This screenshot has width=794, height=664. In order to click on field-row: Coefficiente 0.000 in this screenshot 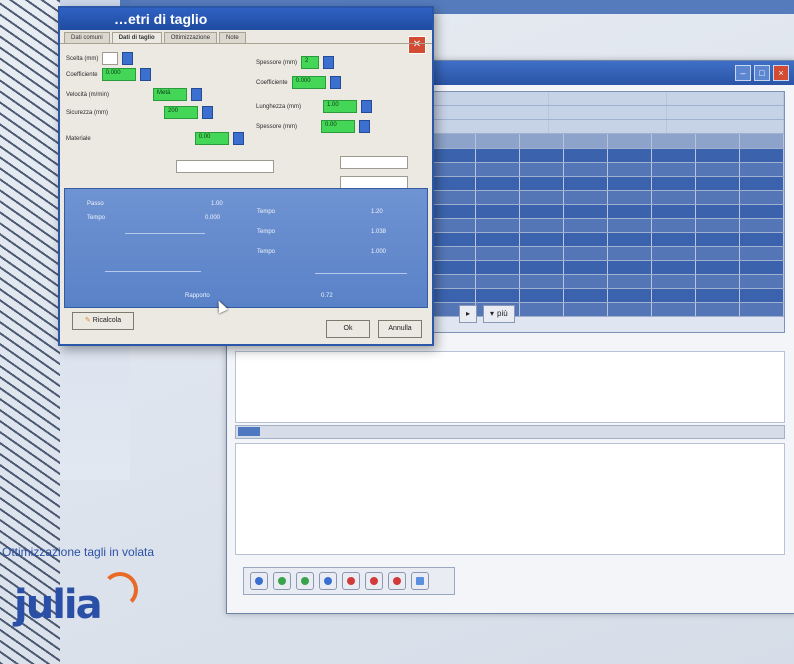, I will do `click(298, 82)`.